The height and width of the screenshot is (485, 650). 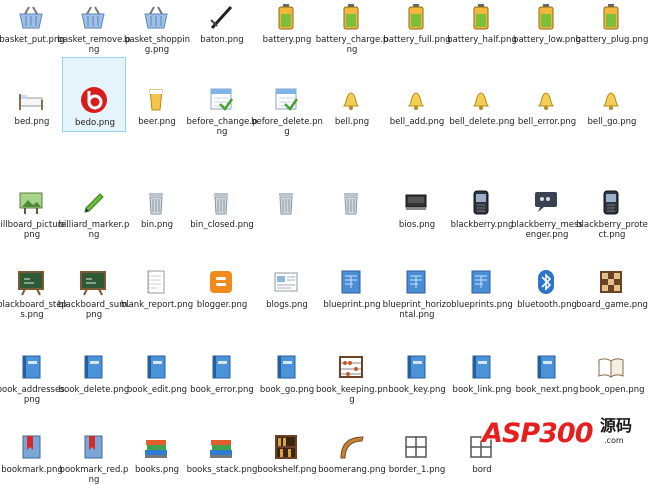 I want to click on file-item: bookshelf.png, so click(x=287, y=445).